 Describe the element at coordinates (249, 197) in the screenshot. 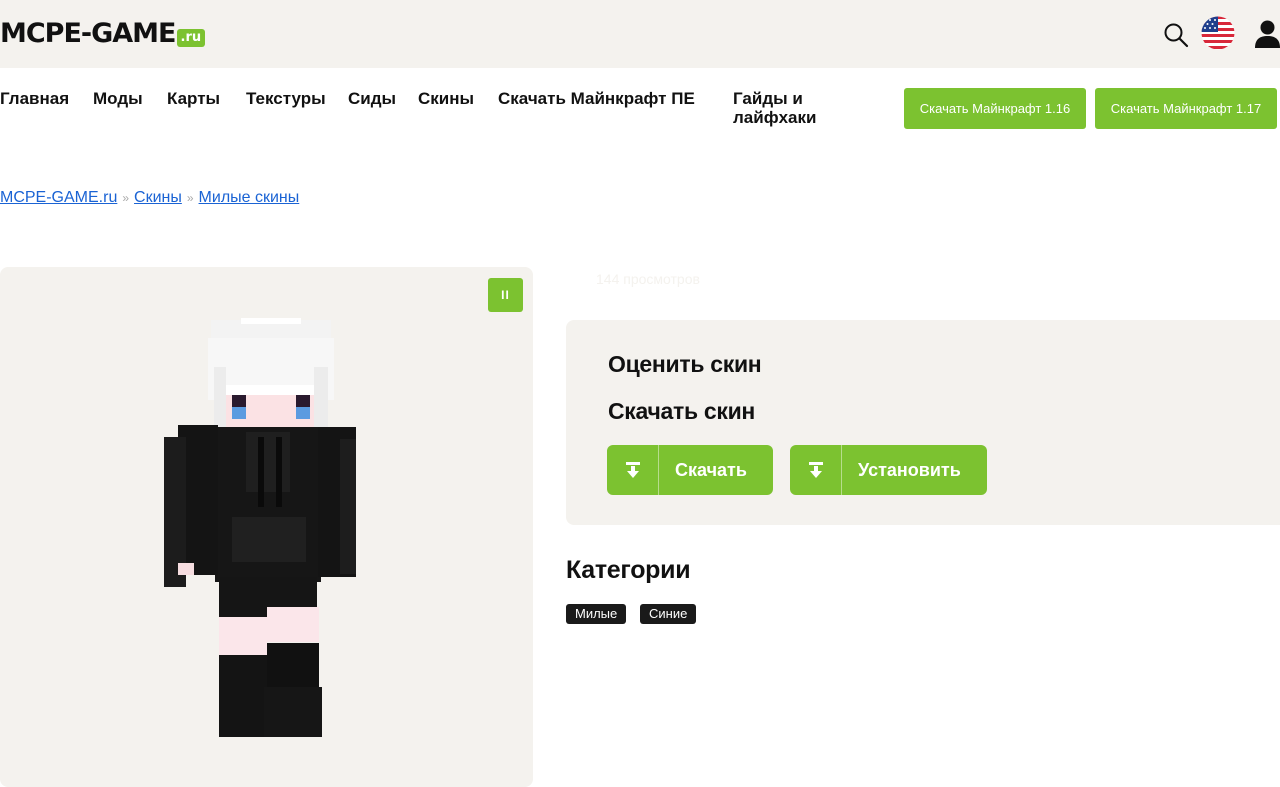

I see `breadcrumb-link-cute-skins: Милые скины` at that location.